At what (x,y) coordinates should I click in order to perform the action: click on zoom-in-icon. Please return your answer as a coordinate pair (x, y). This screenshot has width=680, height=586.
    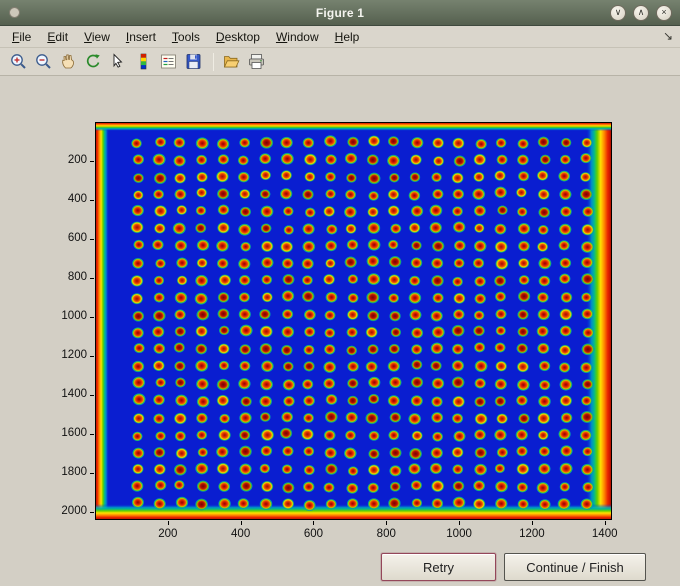
    Looking at the image, I should click on (18, 61).